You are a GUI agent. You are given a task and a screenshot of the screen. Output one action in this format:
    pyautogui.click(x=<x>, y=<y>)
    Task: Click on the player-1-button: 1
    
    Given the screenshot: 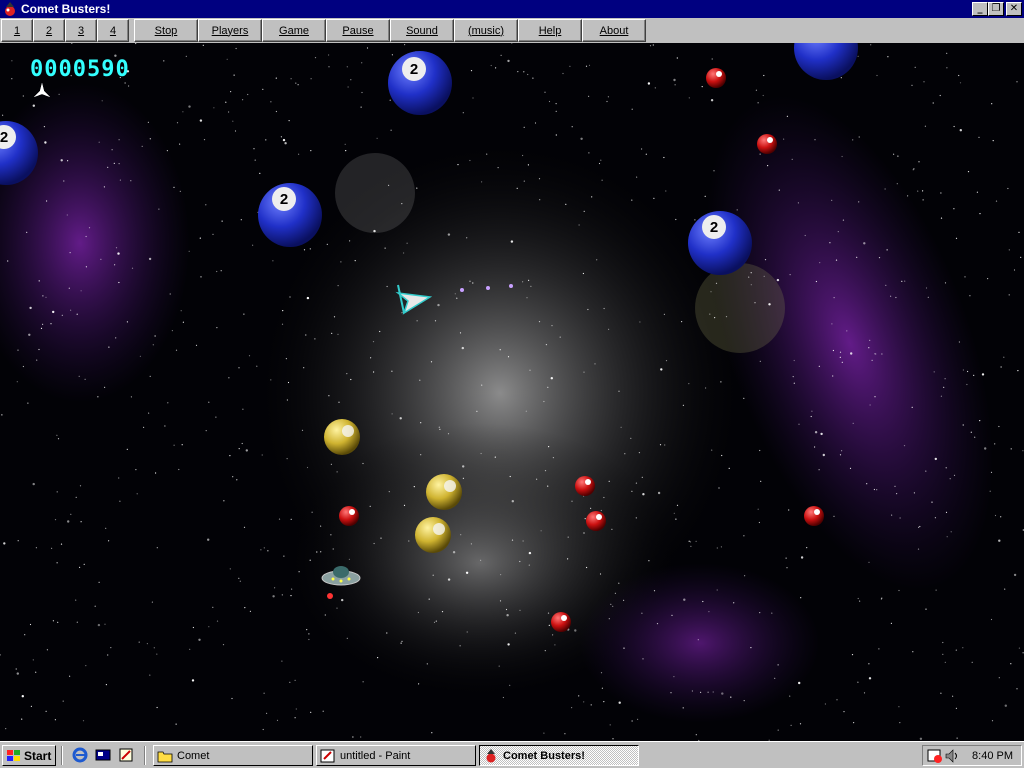 What is the action you would take?
    pyautogui.click(x=17, y=30)
    